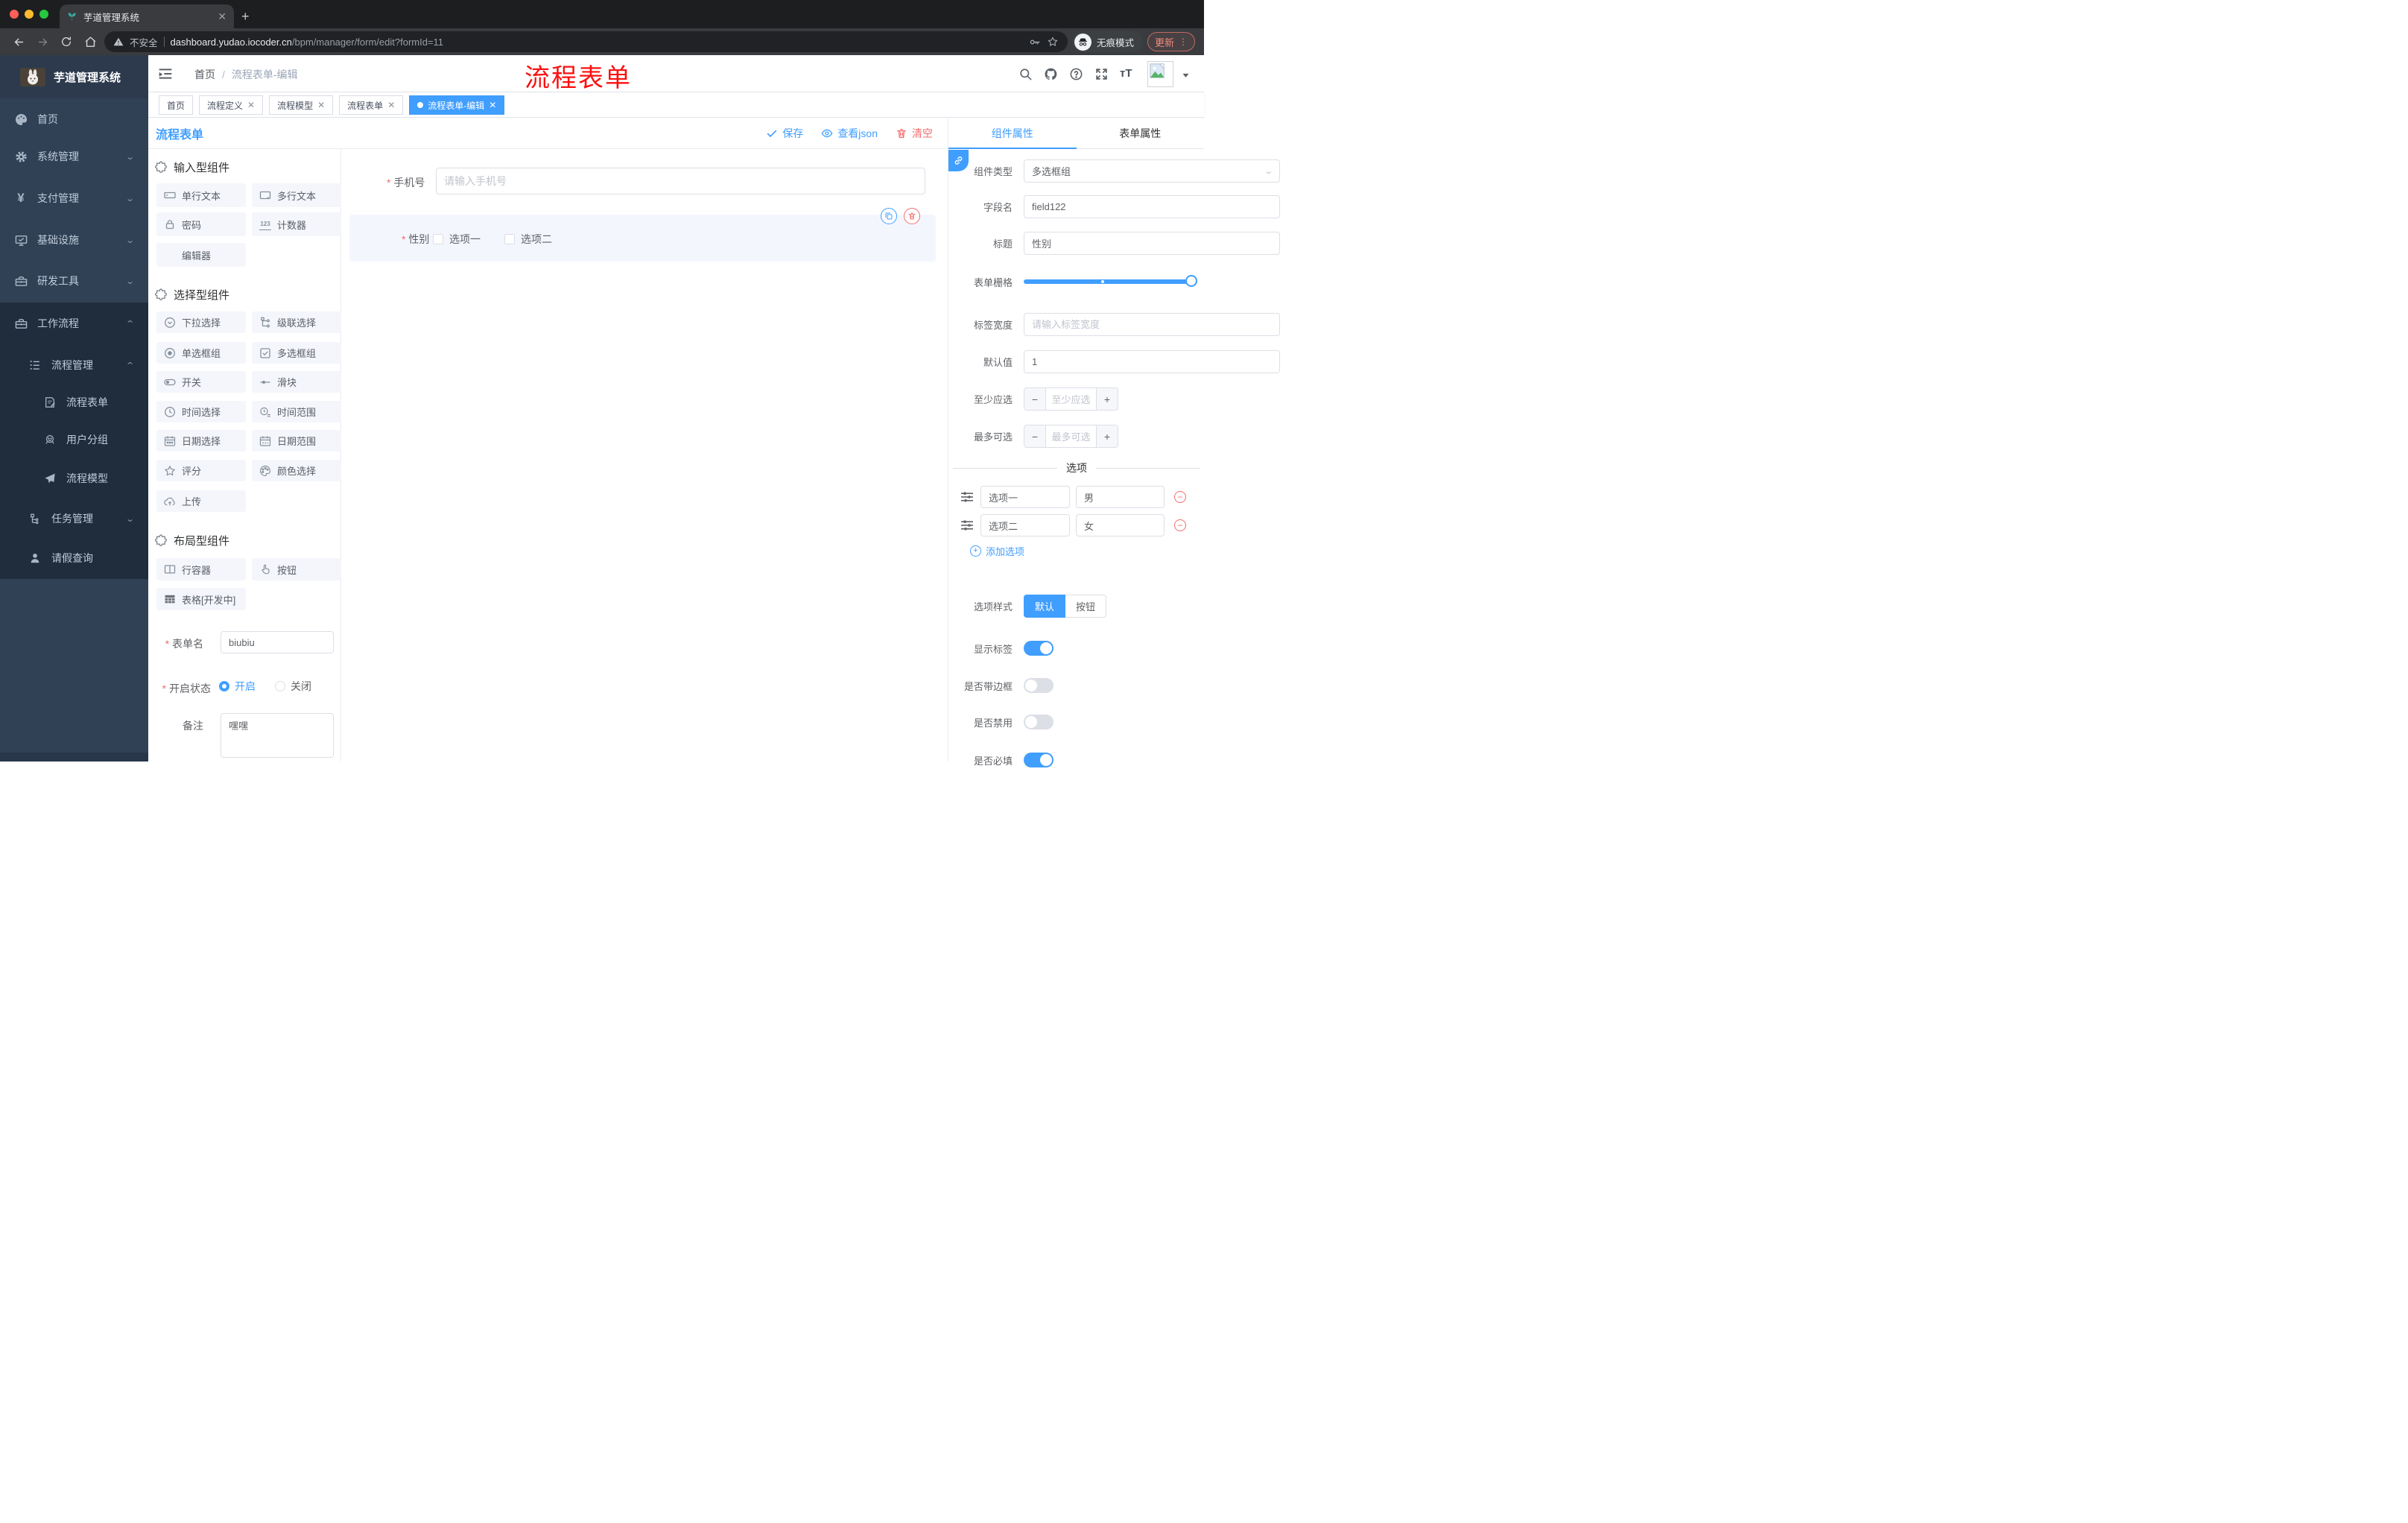 Image resolution: width=2408 pixels, height=1523 pixels. What do you see at coordinates (118, 42) in the screenshot?
I see `not-secure-warning-icon` at bounding box center [118, 42].